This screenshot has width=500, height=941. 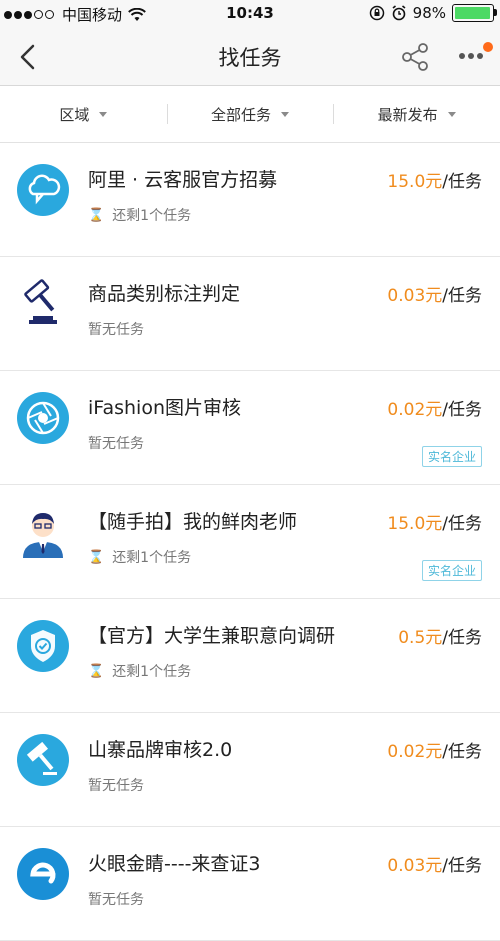 What do you see at coordinates (399, 13) in the screenshot?
I see `alarm-icon` at bounding box center [399, 13].